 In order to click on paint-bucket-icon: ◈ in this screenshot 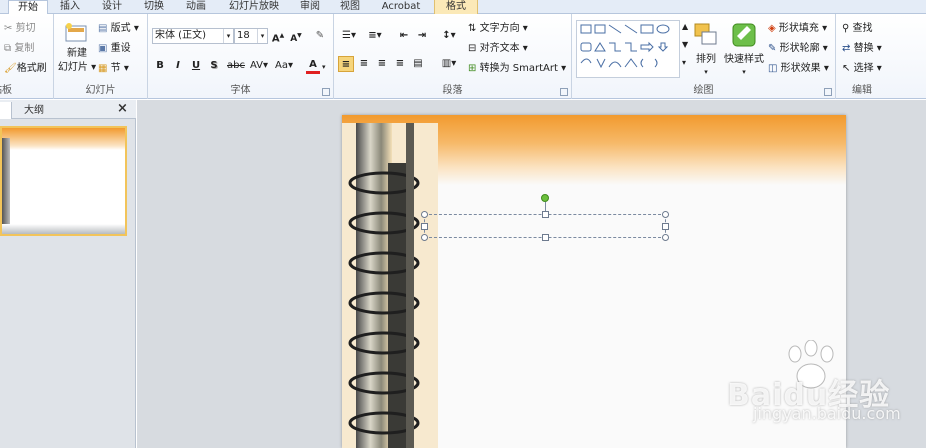, I will do `click(772, 28)`.